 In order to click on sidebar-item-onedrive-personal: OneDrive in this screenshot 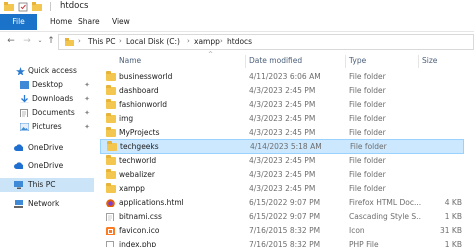, I will do `click(47, 166)`.